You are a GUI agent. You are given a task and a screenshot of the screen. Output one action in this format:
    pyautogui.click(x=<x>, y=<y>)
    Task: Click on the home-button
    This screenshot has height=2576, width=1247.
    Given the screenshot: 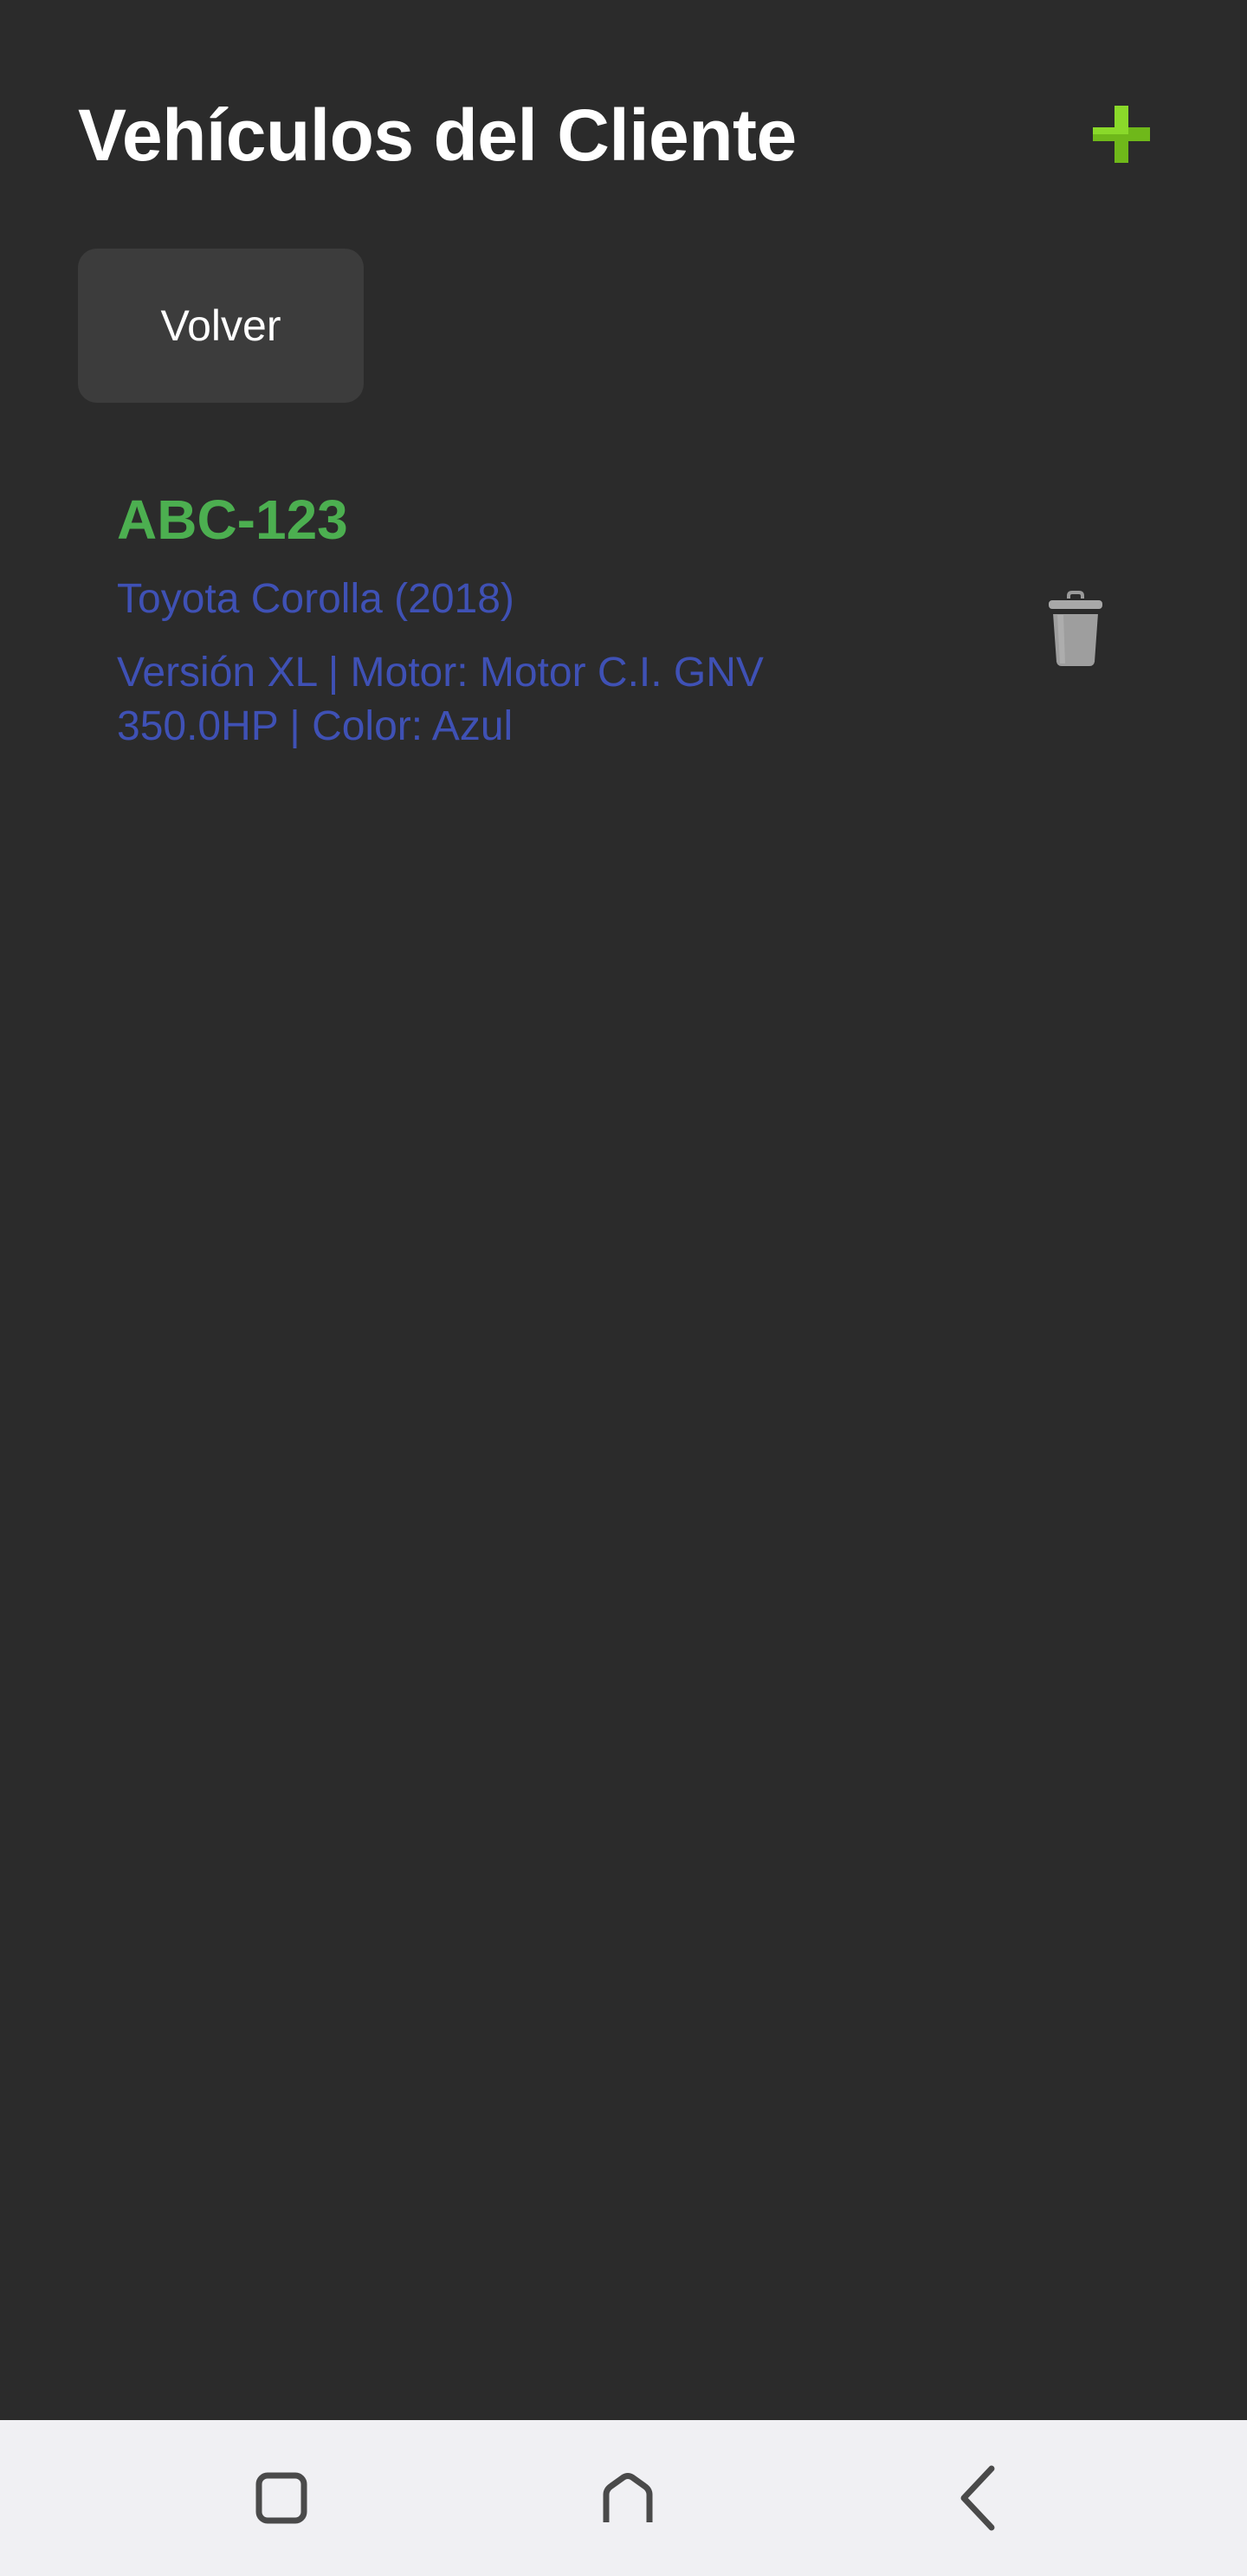 What is the action you would take?
    pyautogui.click(x=628, y=2498)
    